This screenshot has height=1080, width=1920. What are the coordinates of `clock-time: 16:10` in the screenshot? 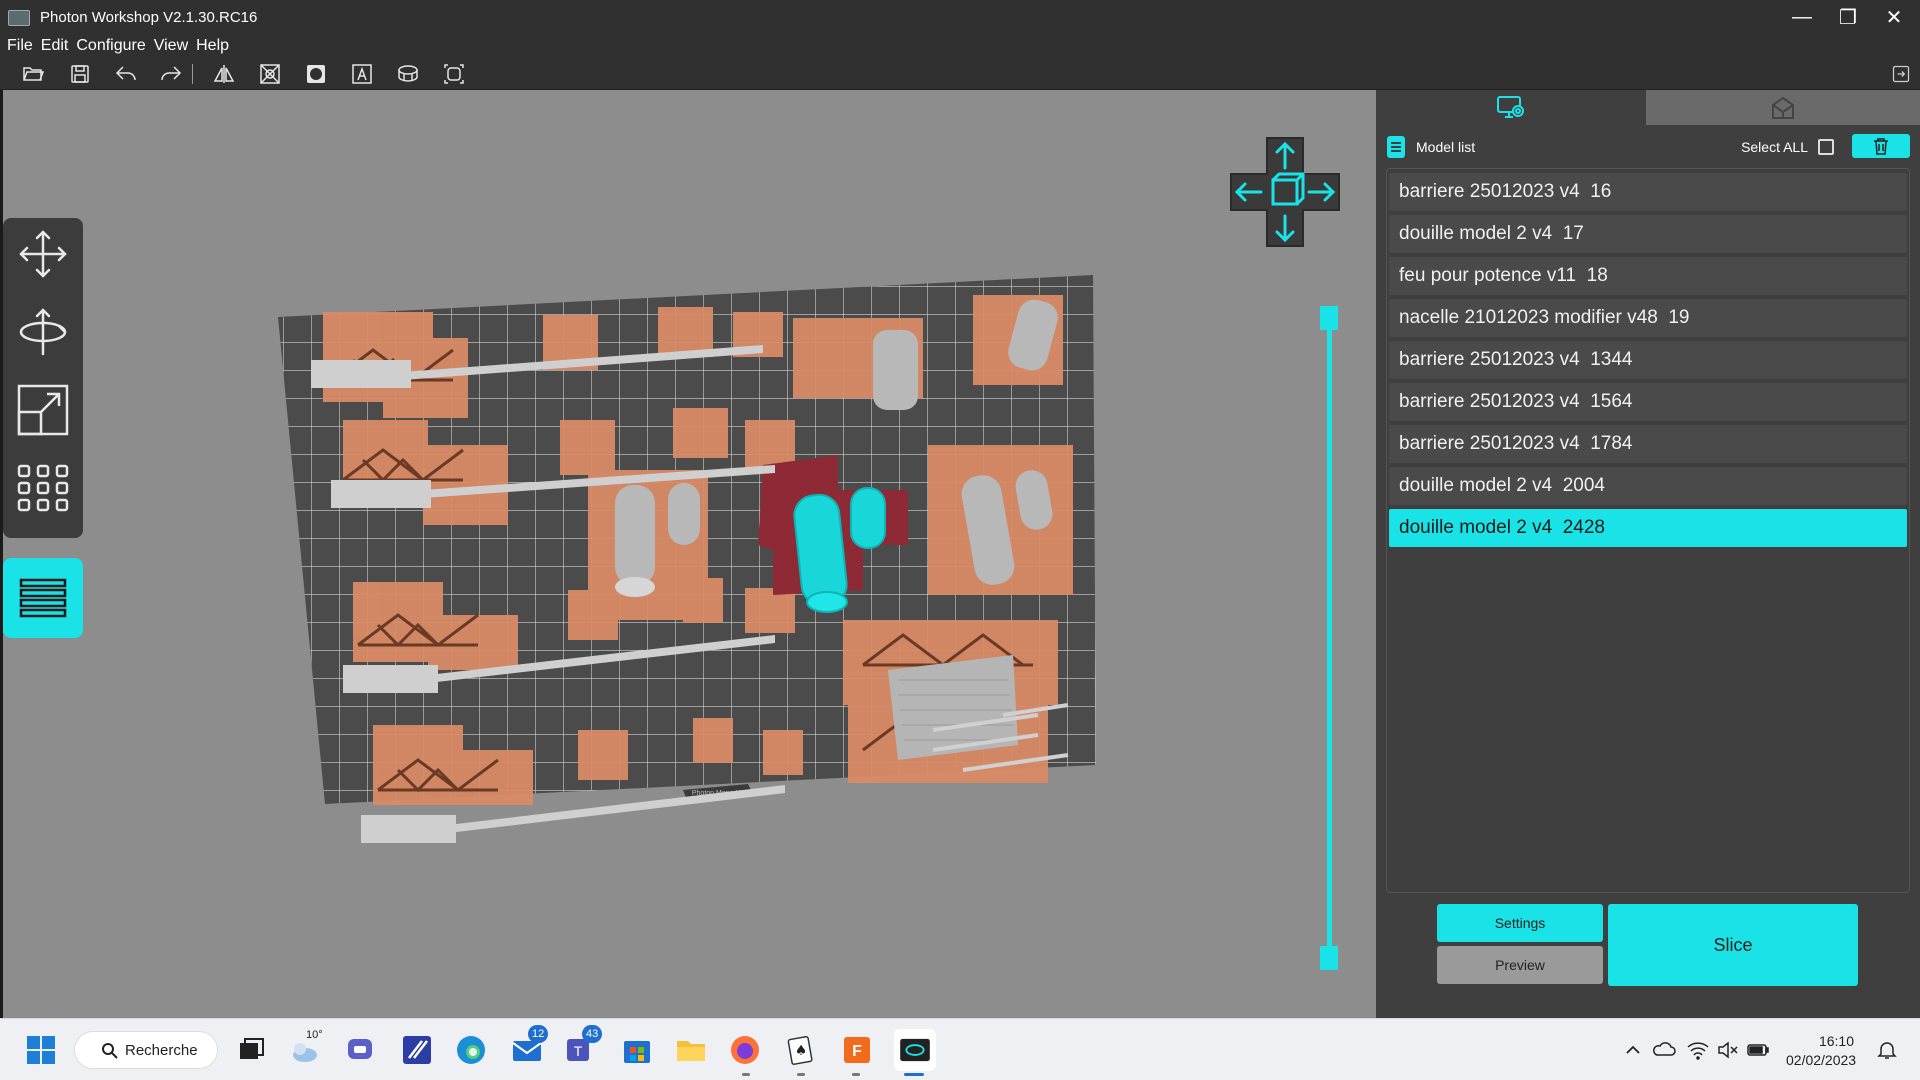 It's located at (1836, 1041).